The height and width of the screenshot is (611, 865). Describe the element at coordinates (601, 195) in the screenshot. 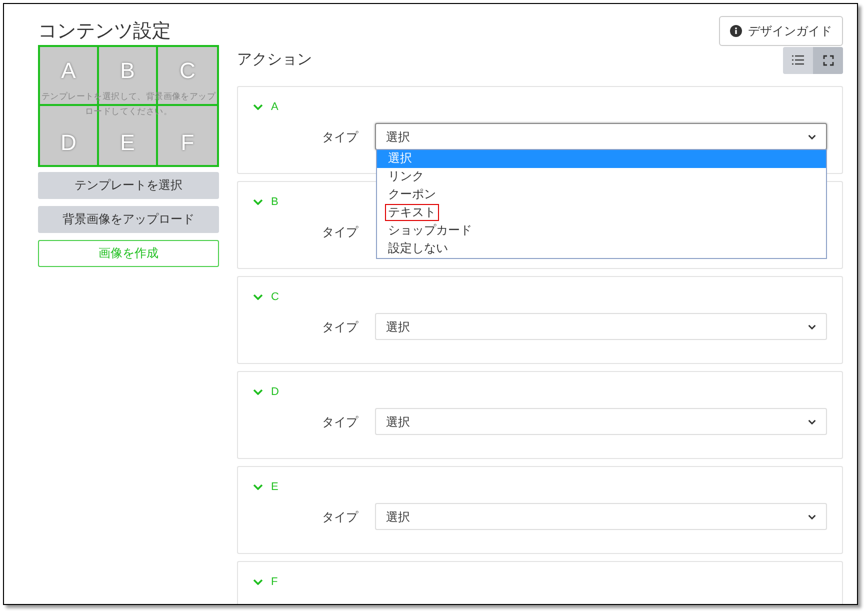

I see `dropdown-option: クーポン` at that location.